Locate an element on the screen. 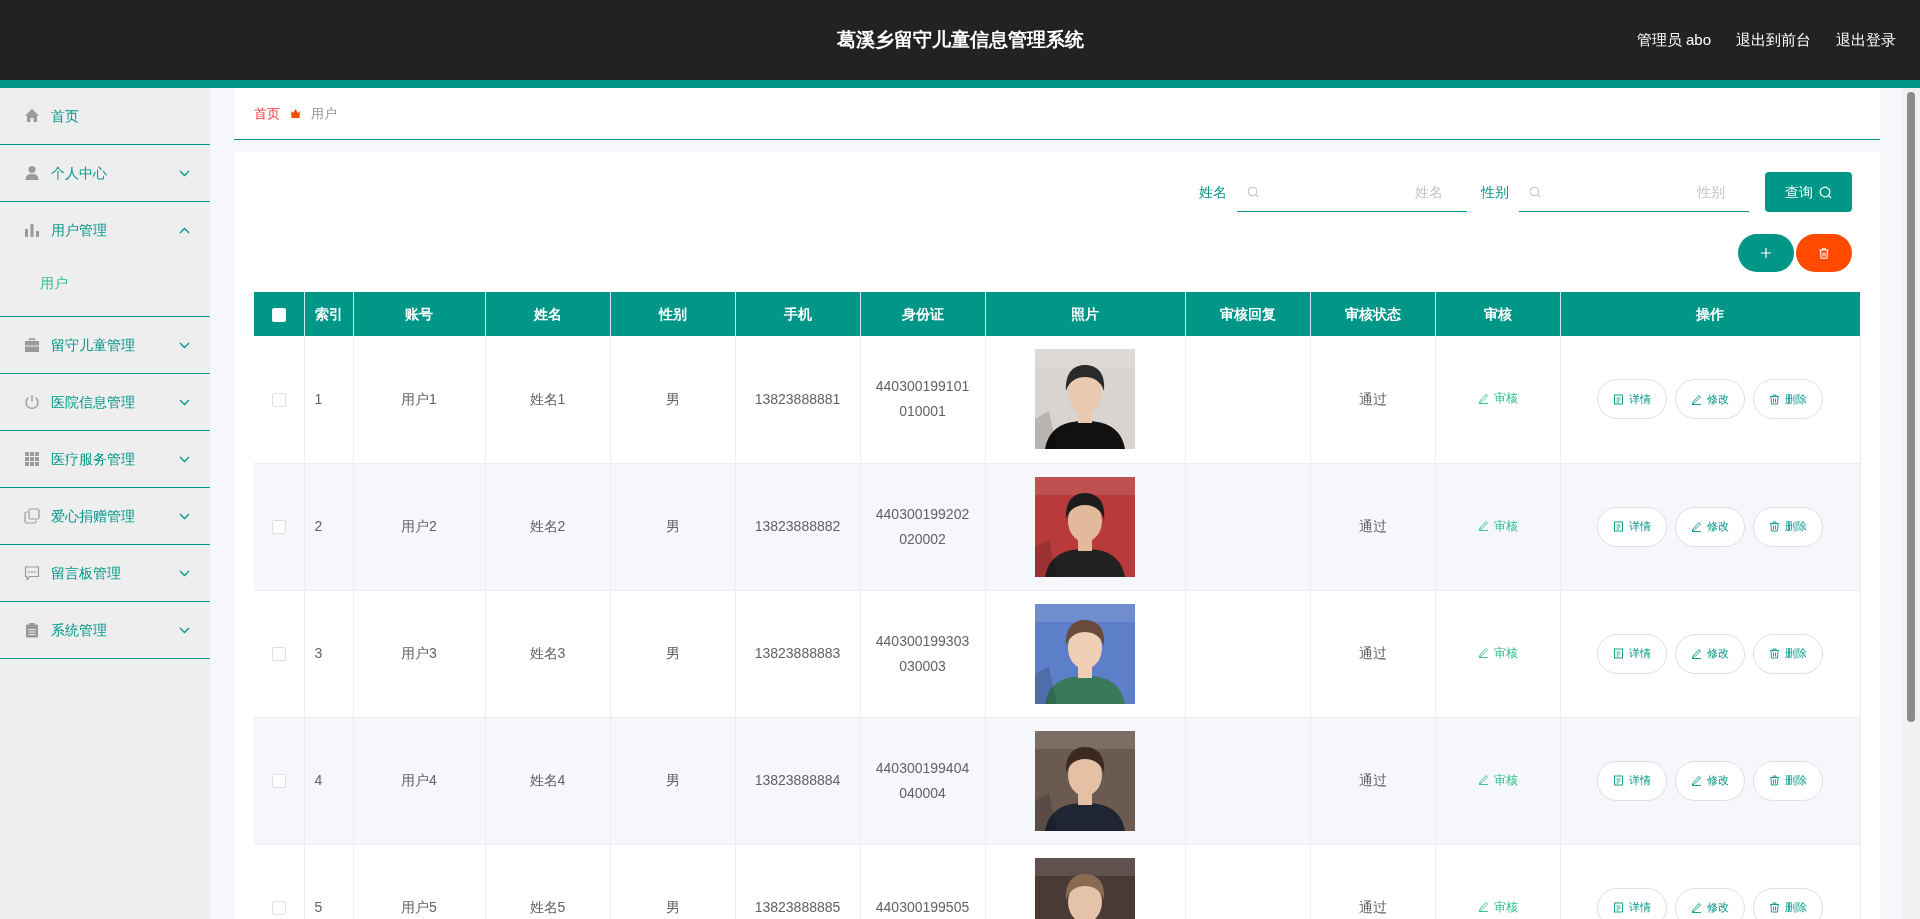 This screenshot has height=919, width=1920. user-icon is located at coordinates (32, 173).